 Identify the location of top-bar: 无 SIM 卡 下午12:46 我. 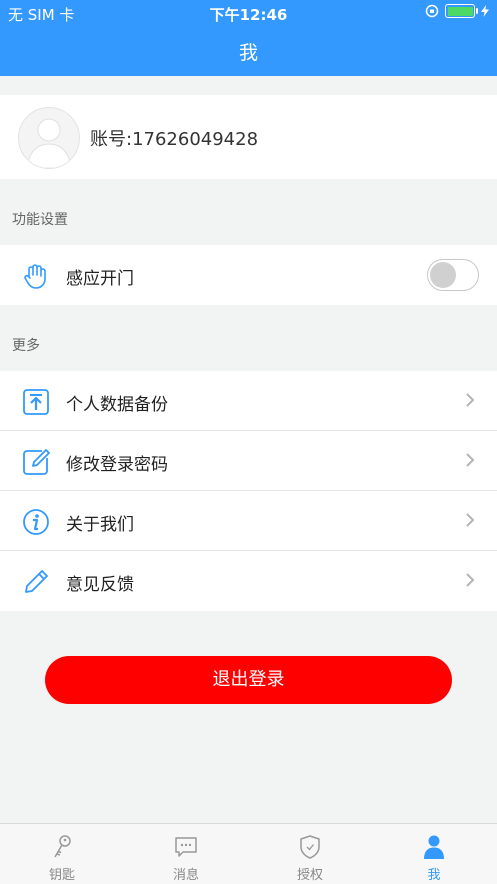
(248, 38).